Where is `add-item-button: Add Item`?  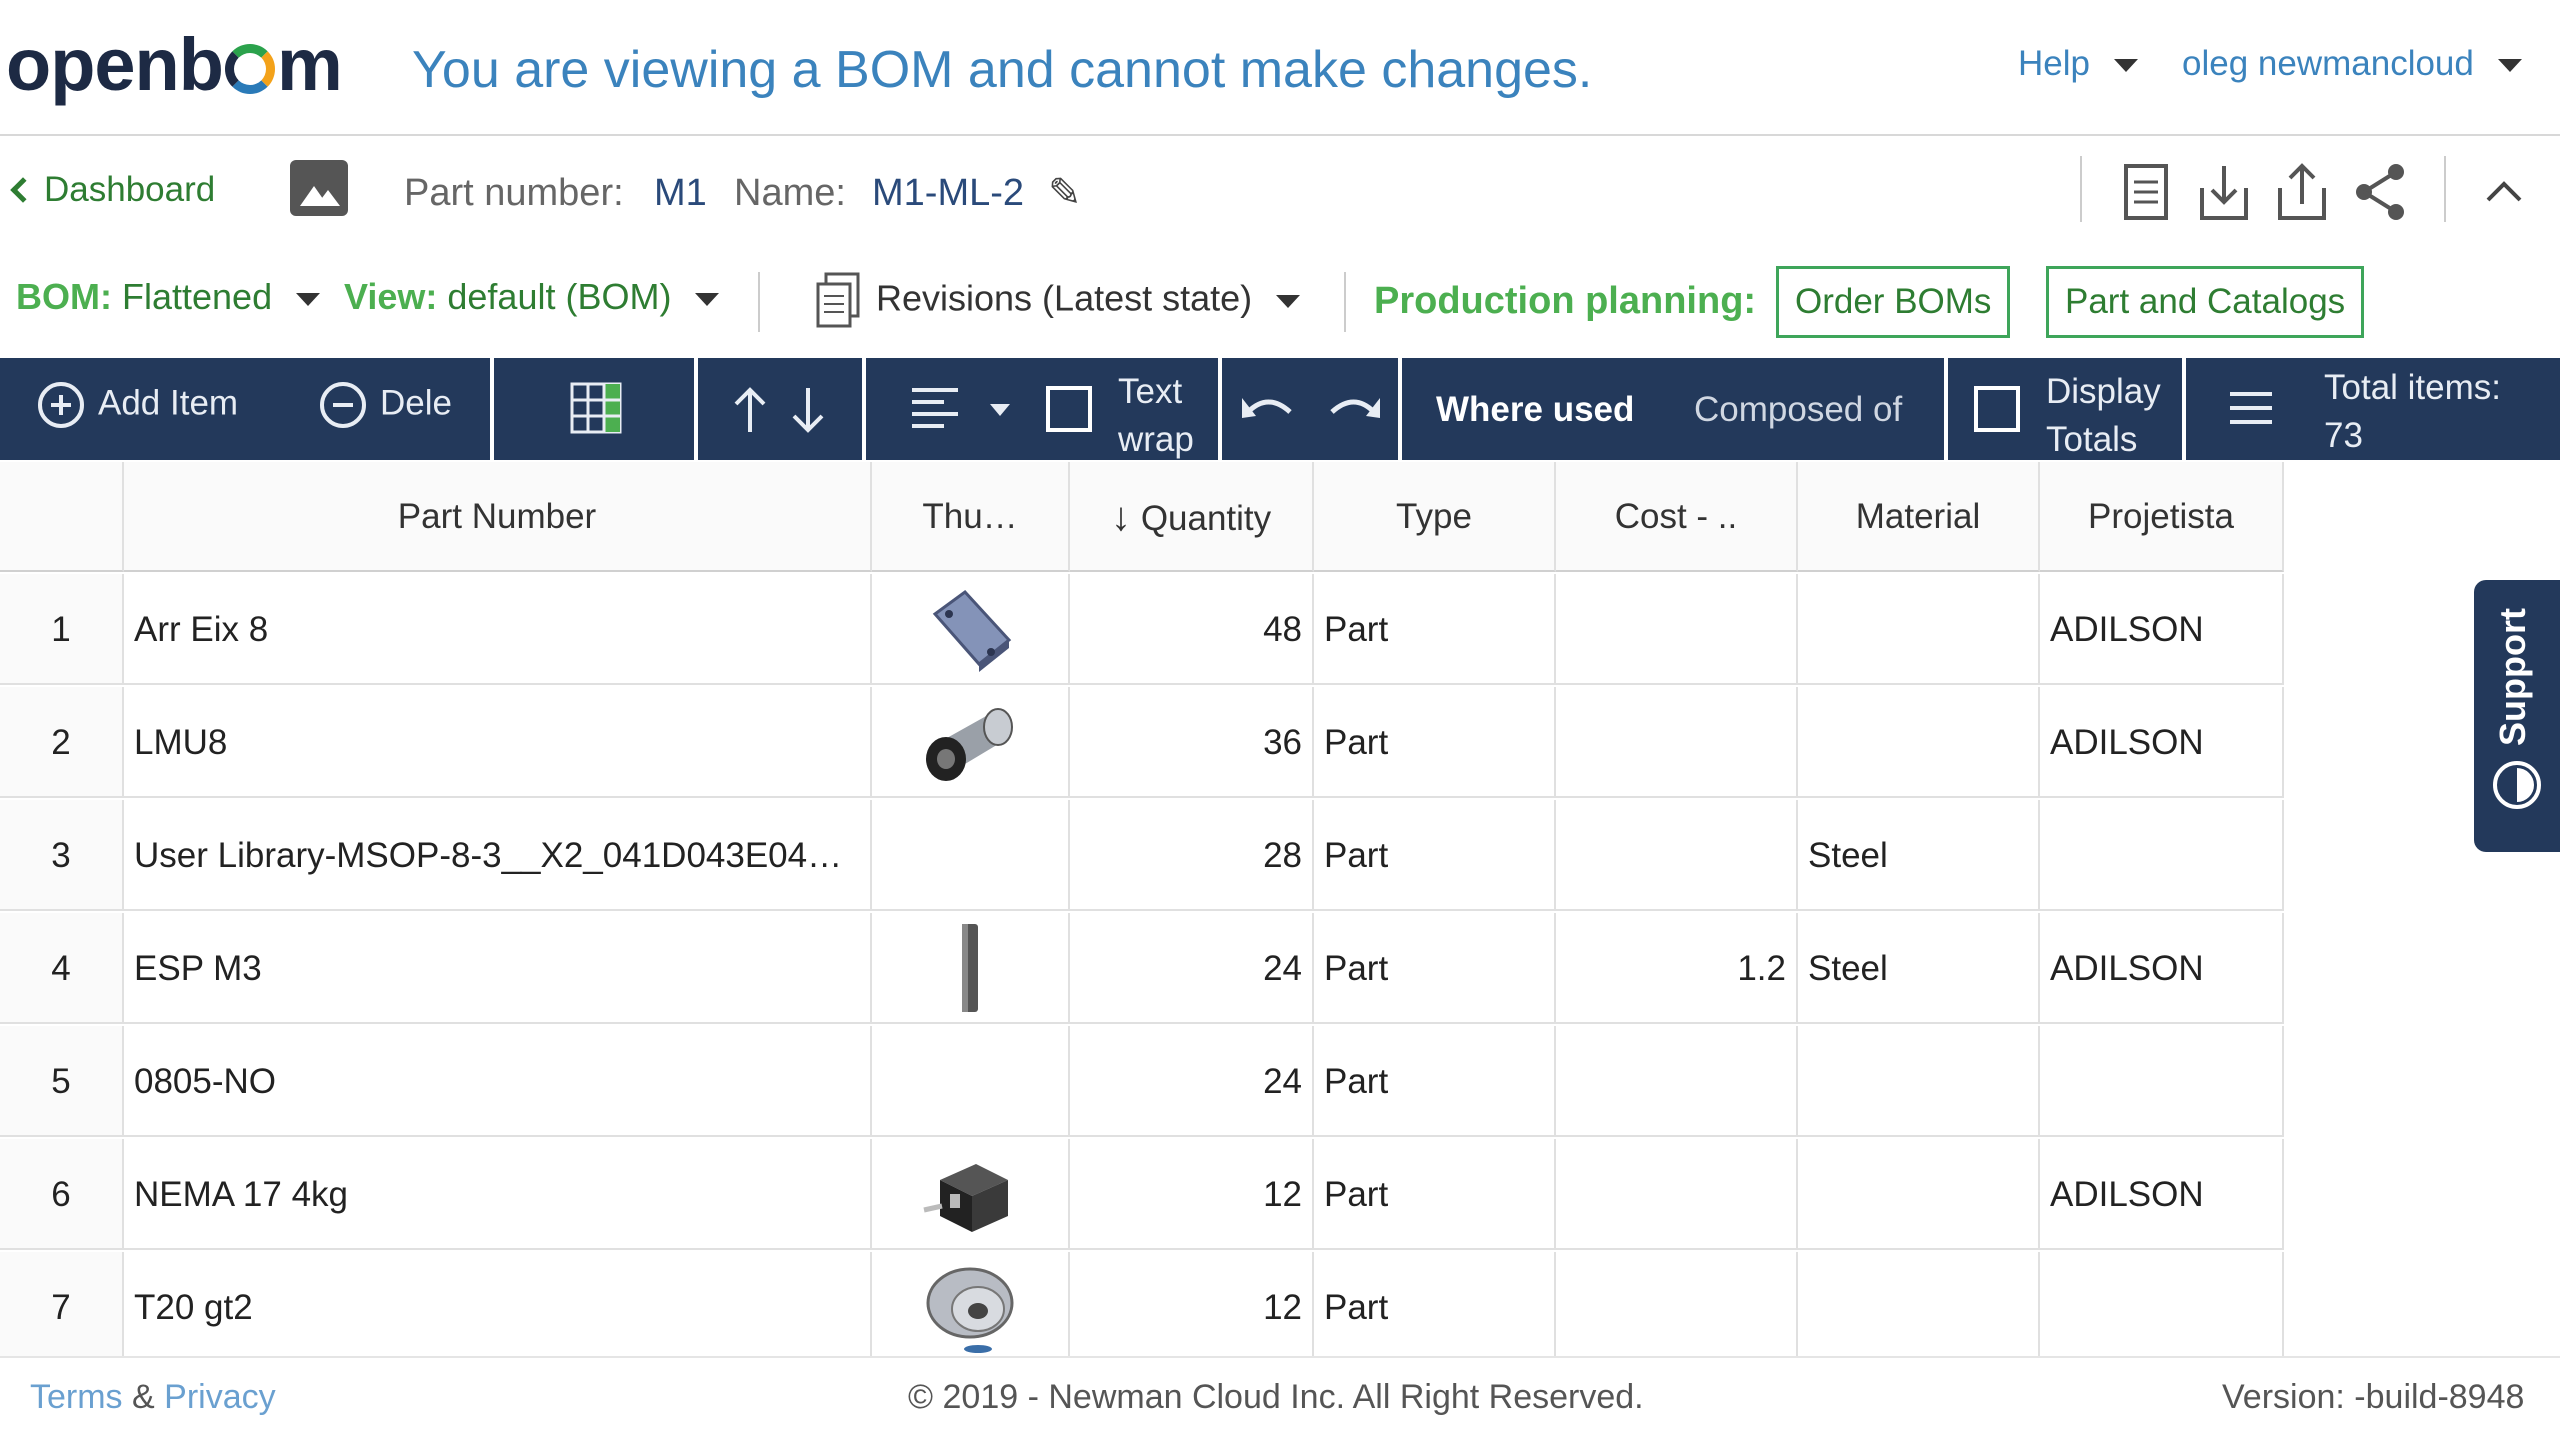 add-item-button: Add Item is located at coordinates (138, 405).